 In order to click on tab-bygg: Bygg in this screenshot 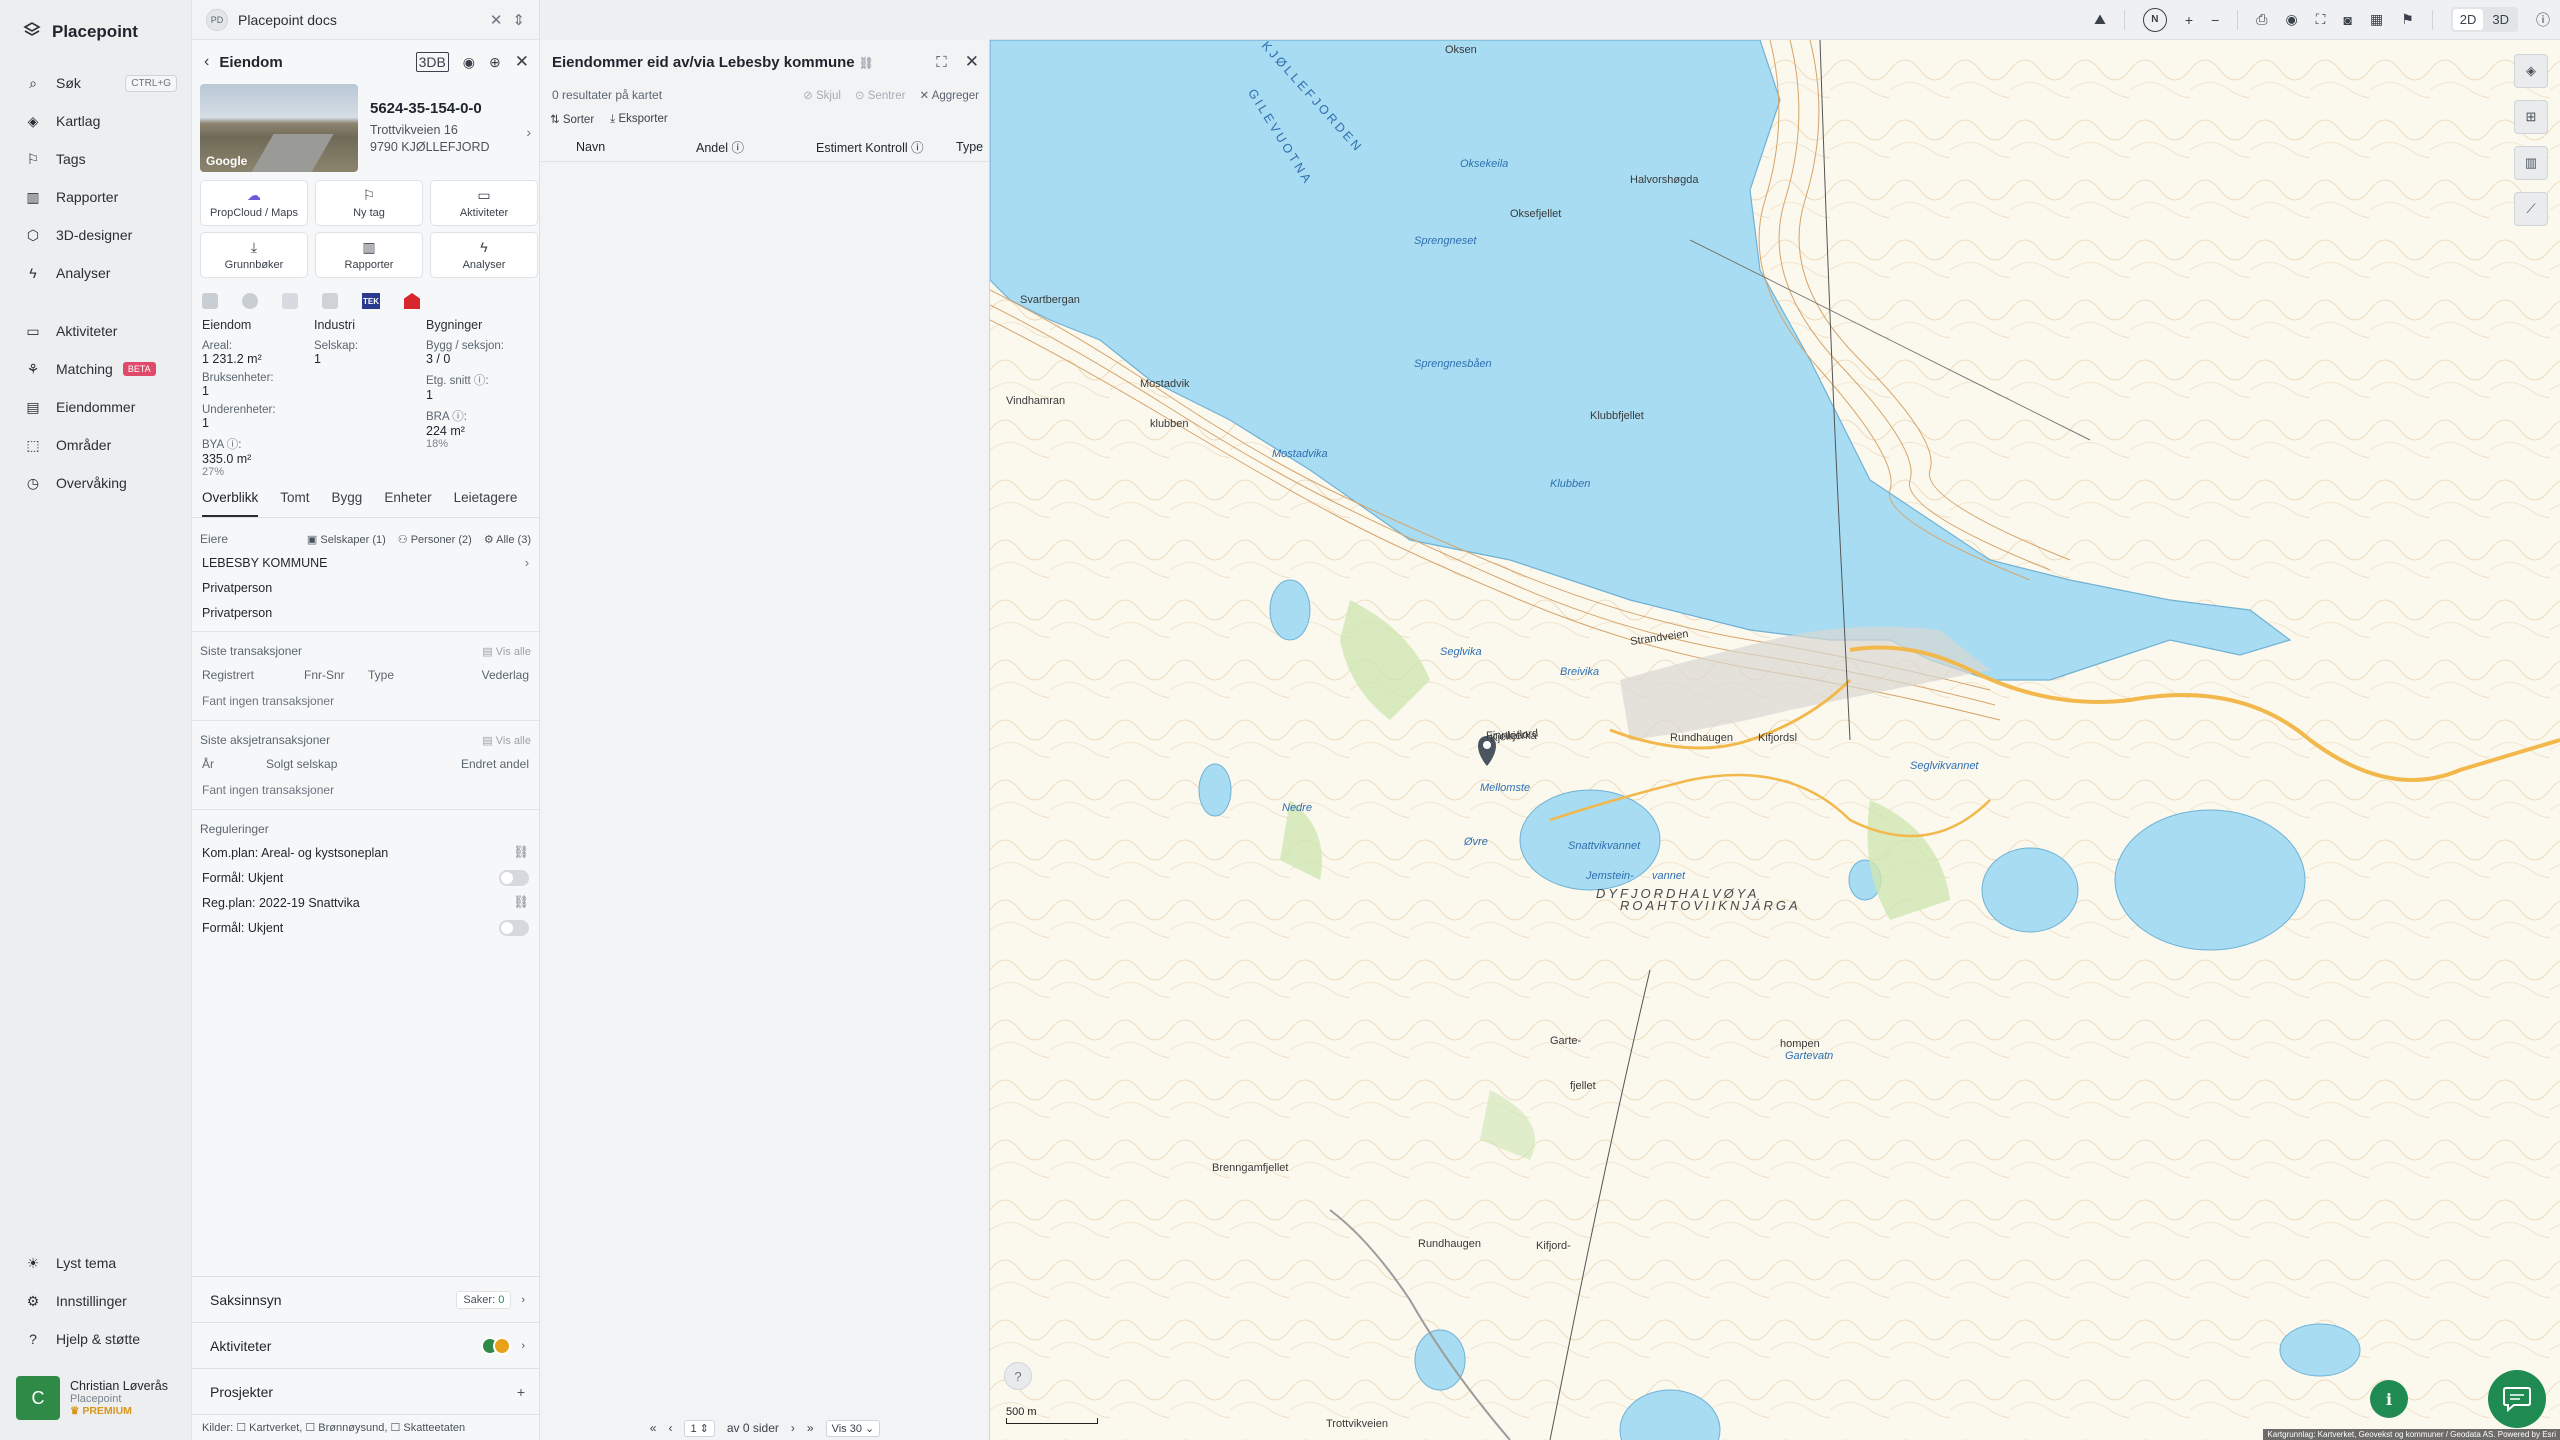, I will do `click(347, 503)`.